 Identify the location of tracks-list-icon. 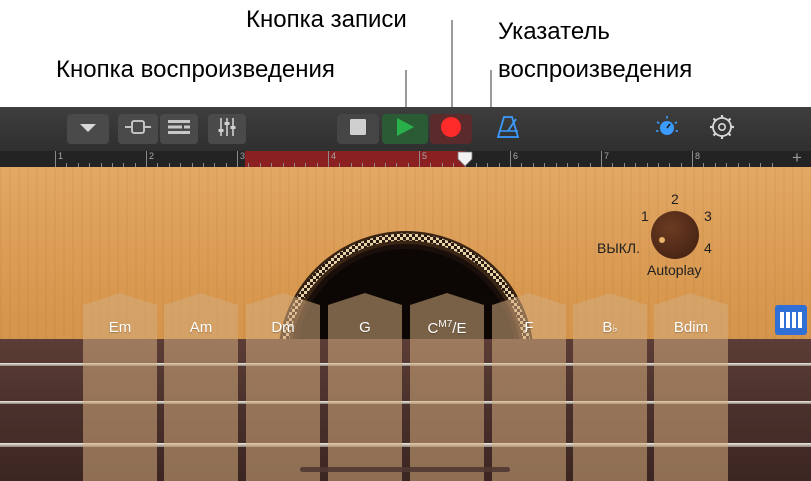
(179, 129).